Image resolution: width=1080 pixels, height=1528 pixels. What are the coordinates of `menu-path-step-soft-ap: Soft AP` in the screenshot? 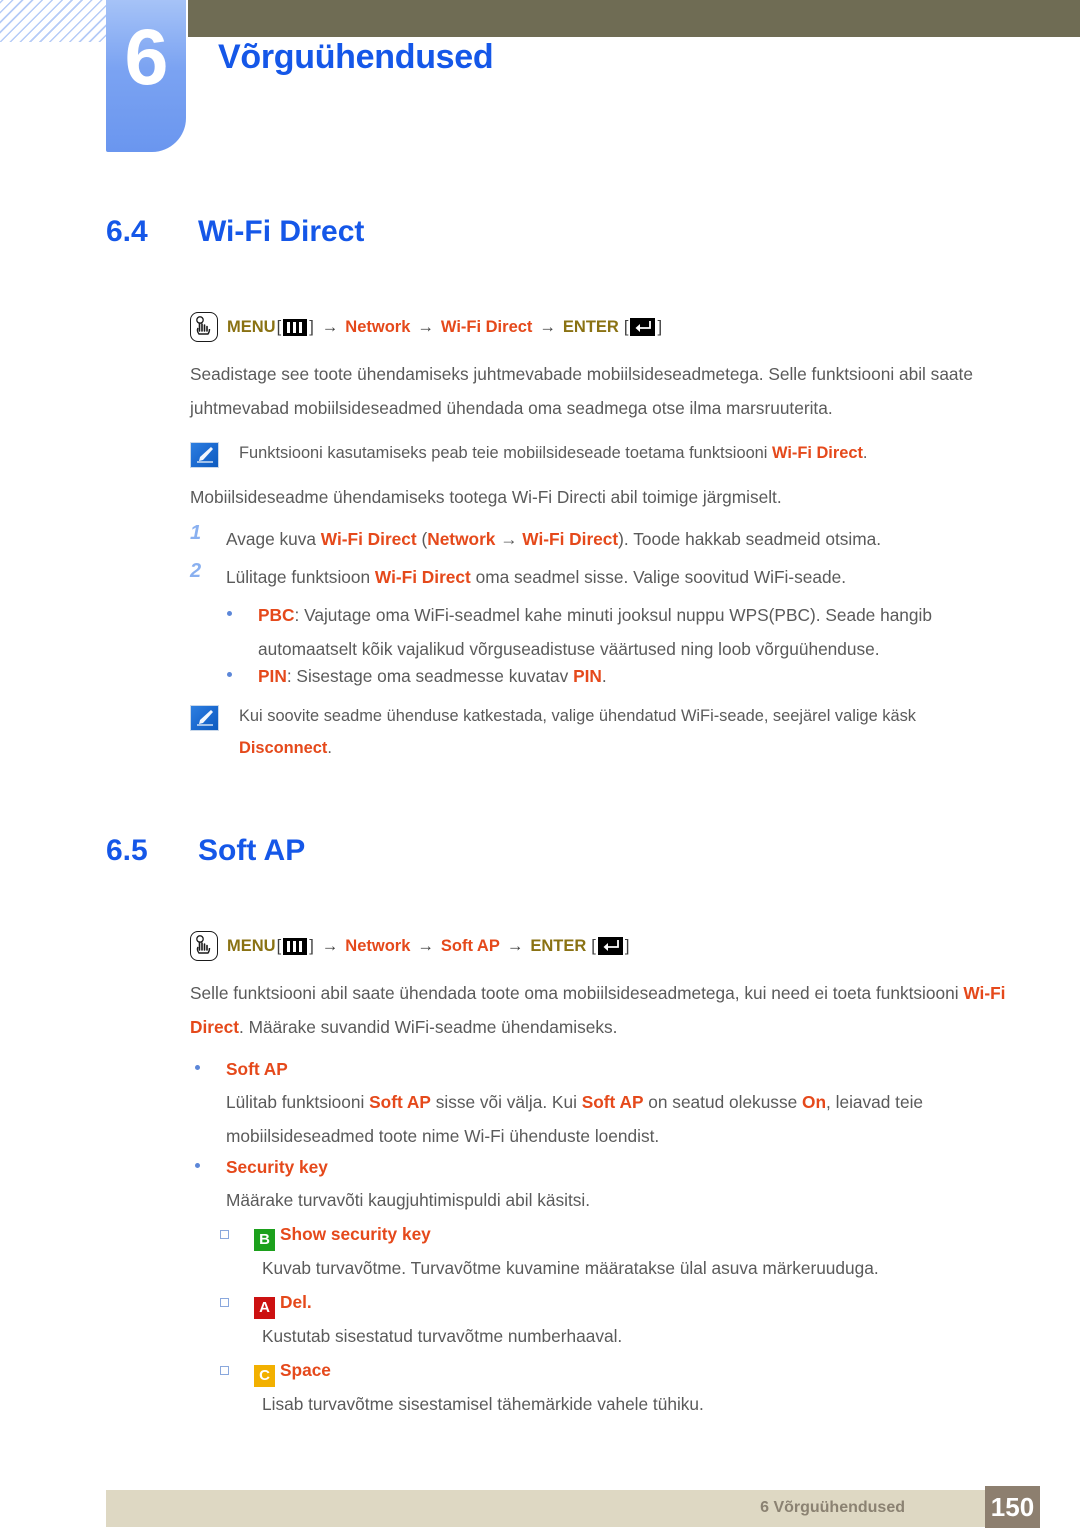 It's located at (470, 945).